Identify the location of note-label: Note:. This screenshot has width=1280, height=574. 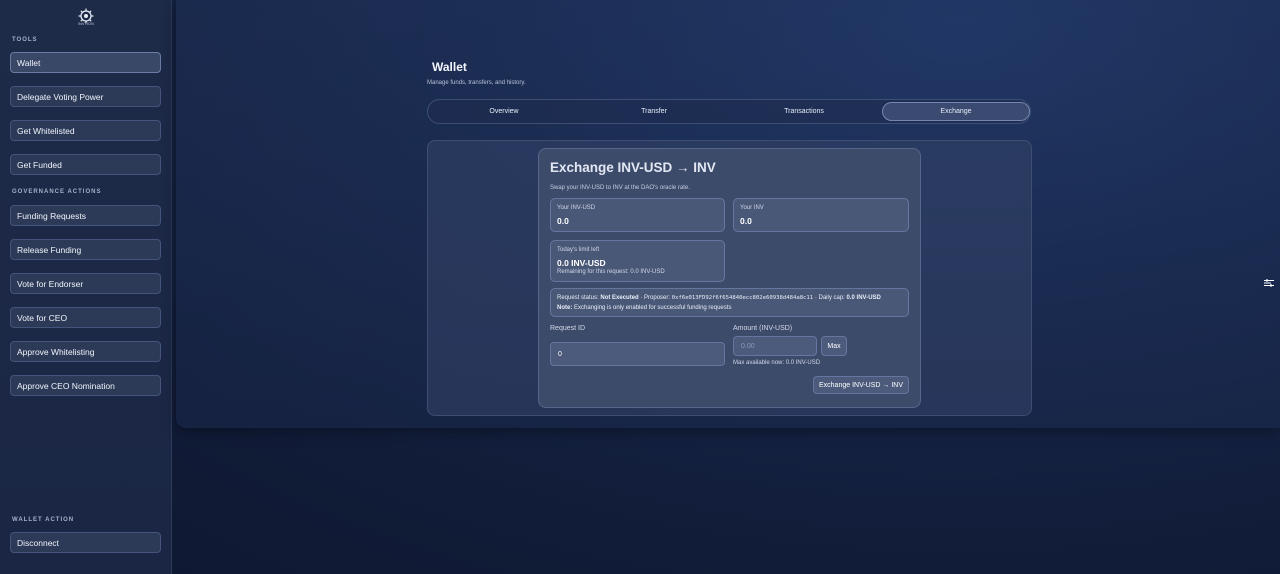
(565, 308).